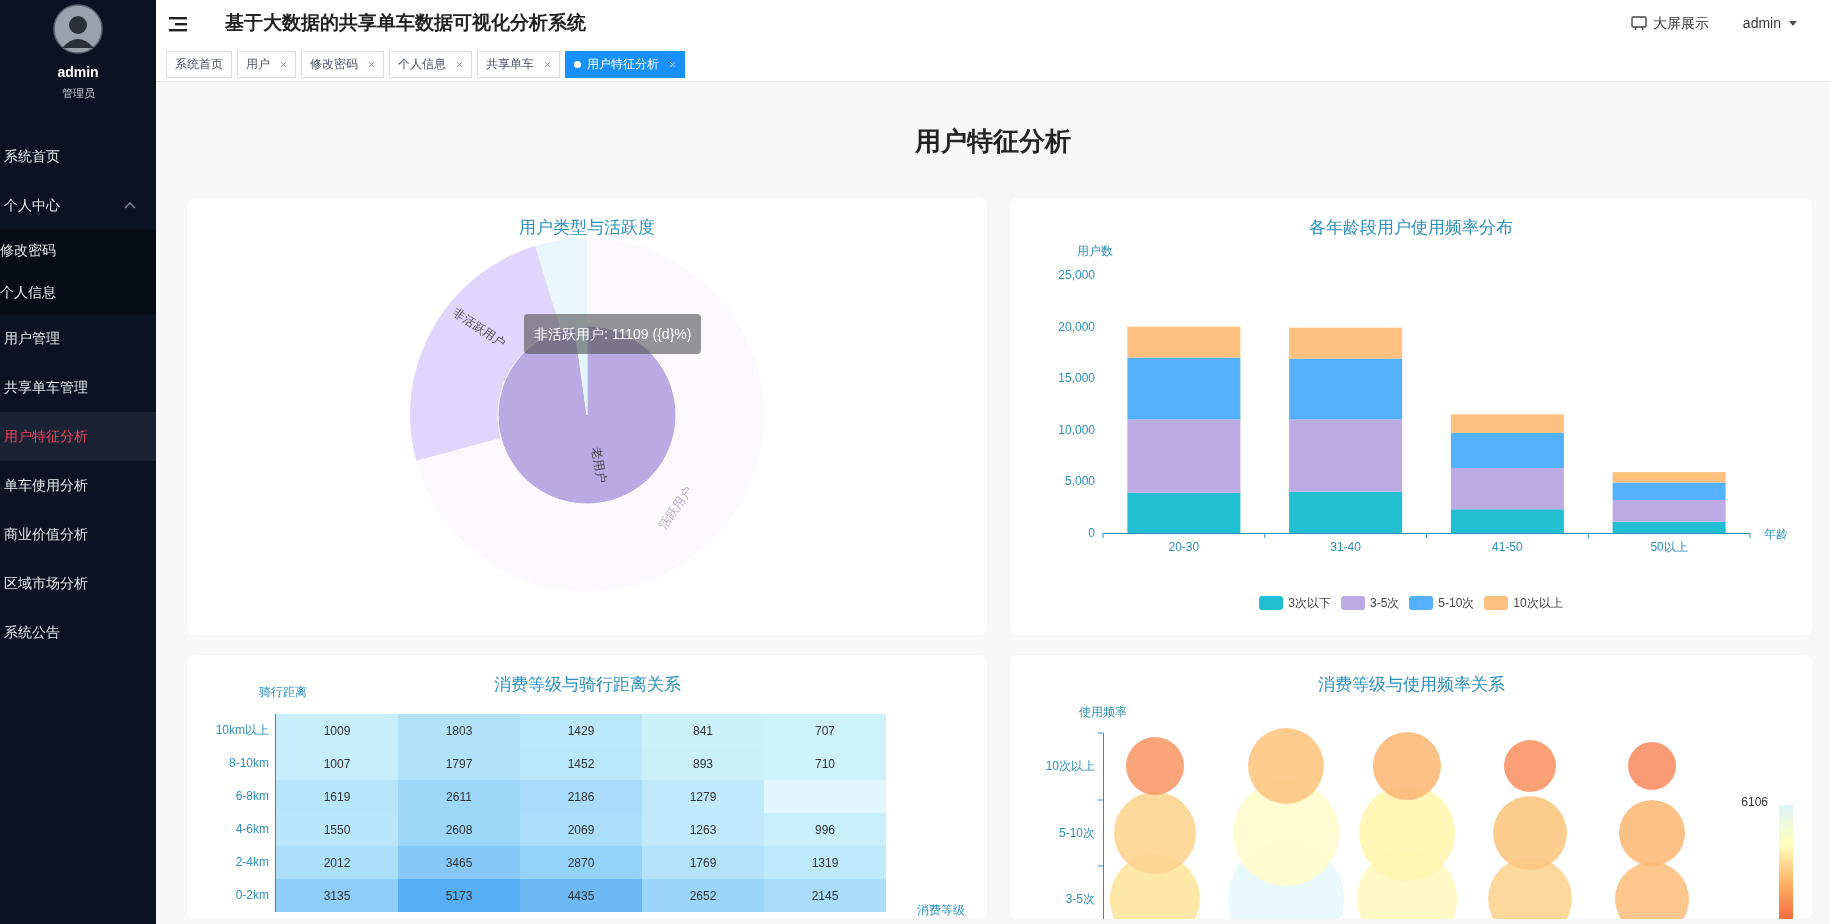 This screenshot has width=1830, height=924. What do you see at coordinates (1103, 712) in the screenshot?
I see `axis-label: 使用频率` at bounding box center [1103, 712].